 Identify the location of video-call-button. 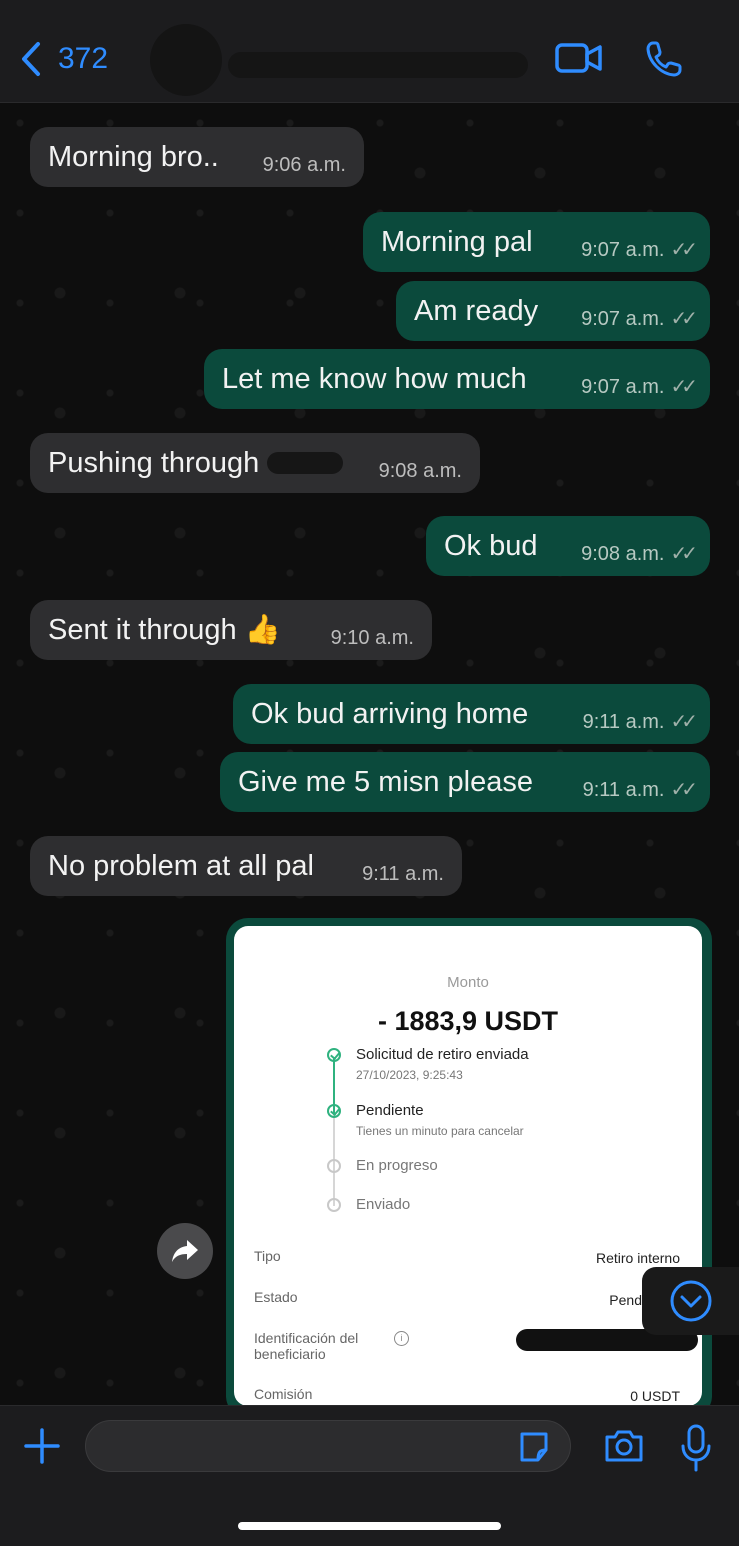
(579, 60).